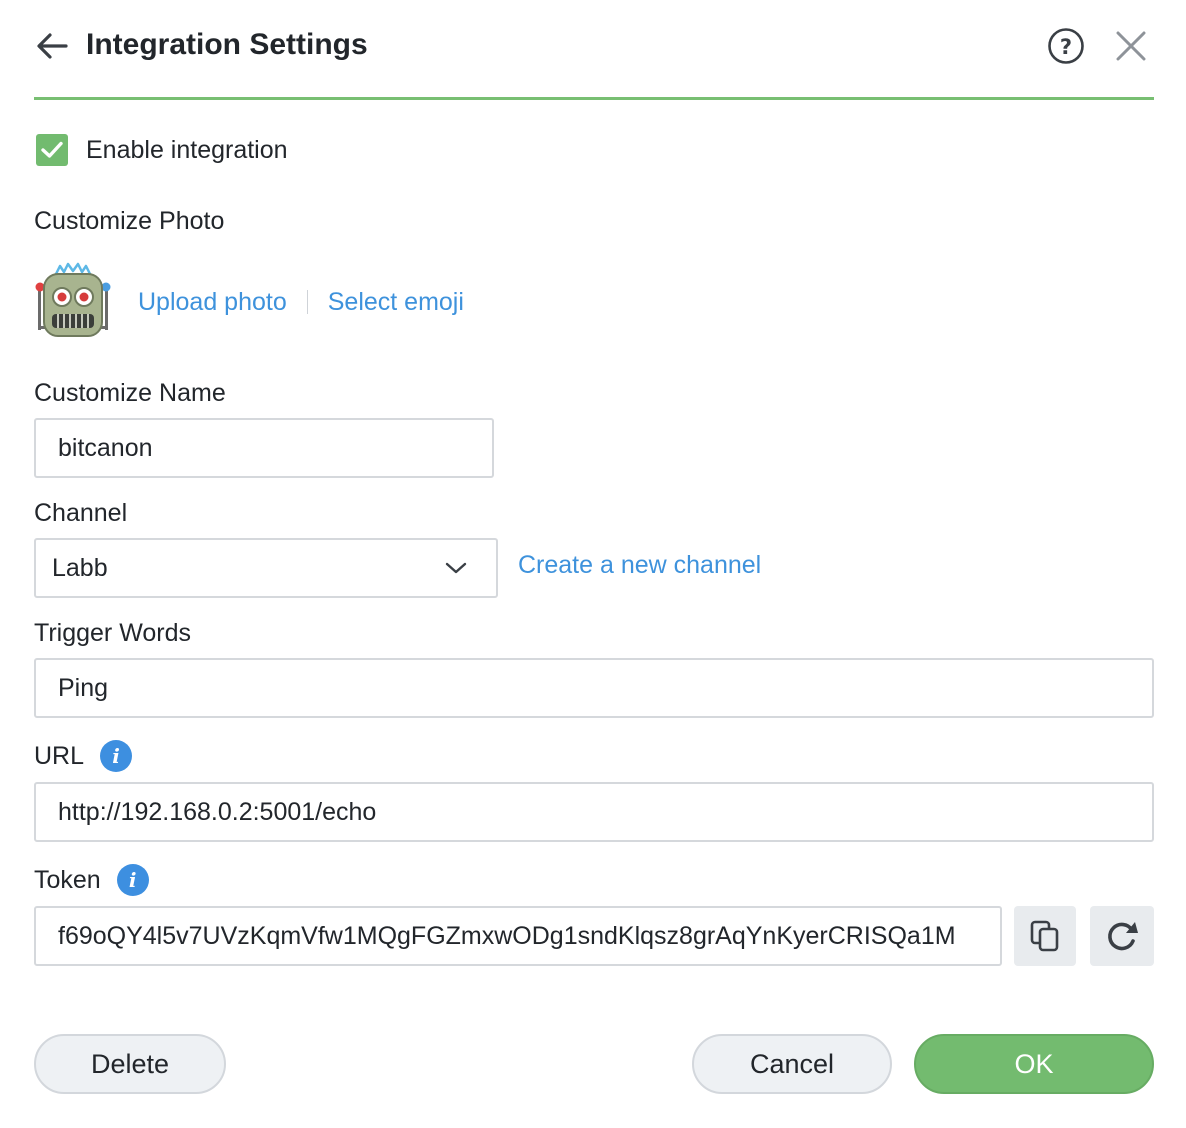 The image size is (1186, 1128). I want to click on enable-integration-label: Enable integration, so click(187, 149).